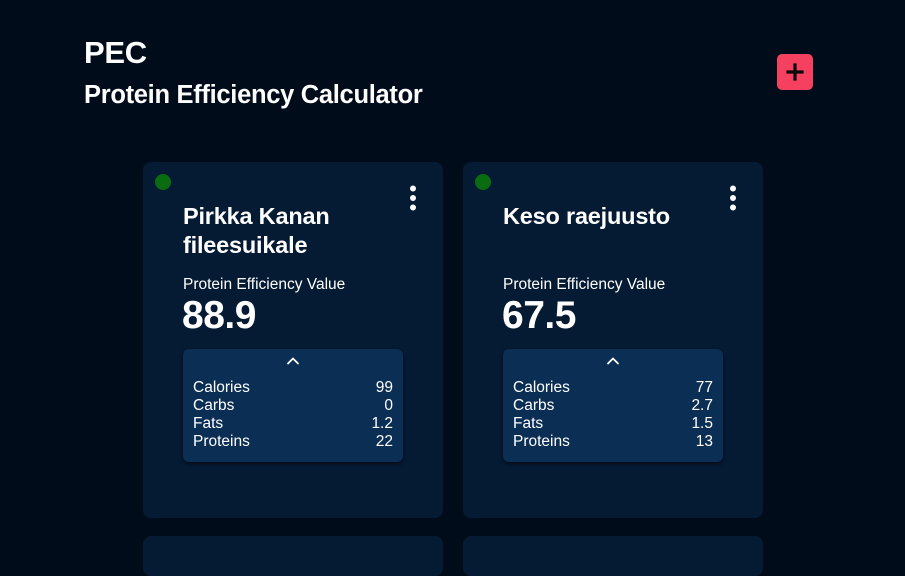 The width and height of the screenshot is (905, 576). Describe the element at coordinates (704, 441) in the screenshot. I see `nutrient-value: 13` at that location.